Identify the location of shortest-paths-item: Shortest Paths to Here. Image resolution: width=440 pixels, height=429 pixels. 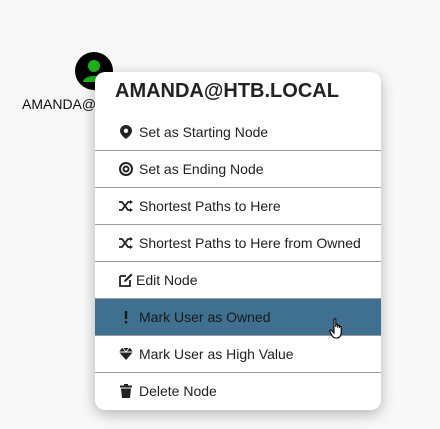
(238, 205).